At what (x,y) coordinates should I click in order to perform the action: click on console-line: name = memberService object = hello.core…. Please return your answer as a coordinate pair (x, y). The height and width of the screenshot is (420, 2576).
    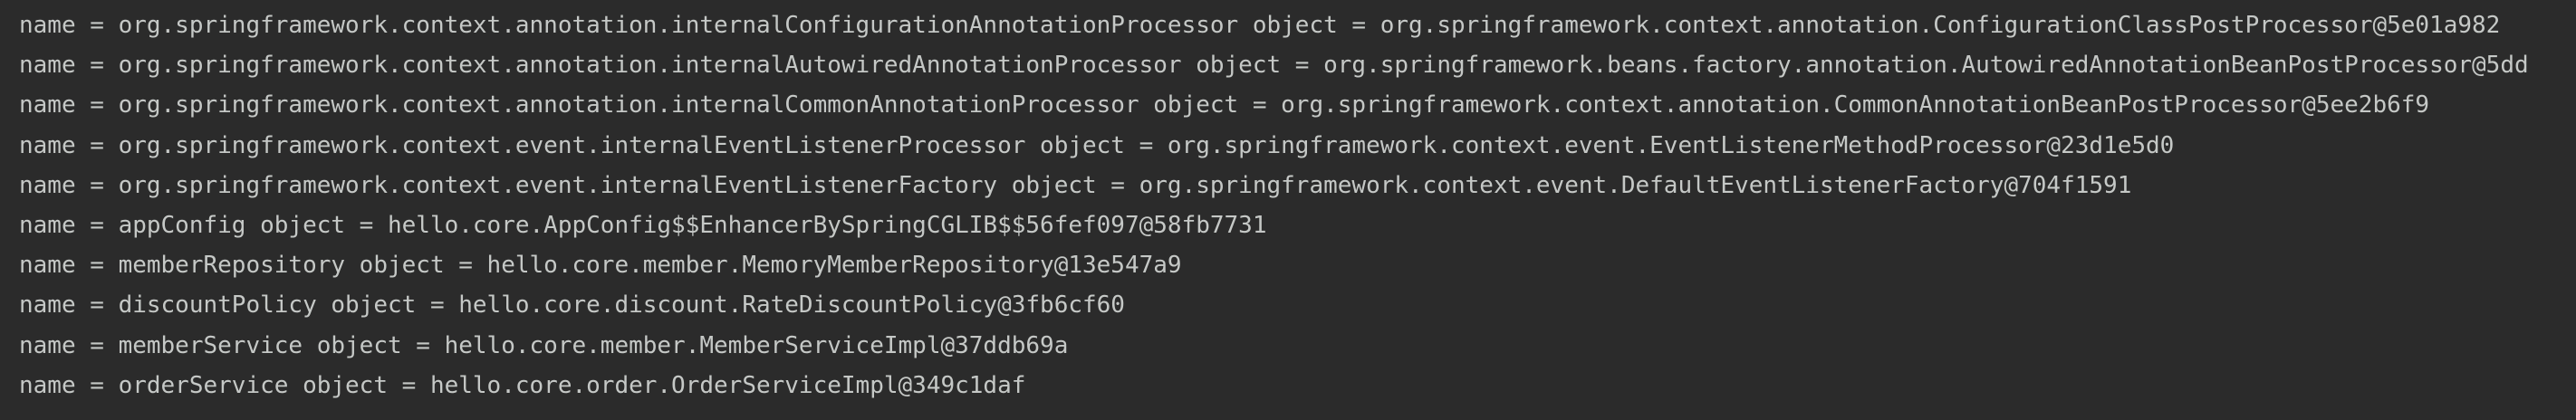
    Looking at the image, I should click on (544, 345).